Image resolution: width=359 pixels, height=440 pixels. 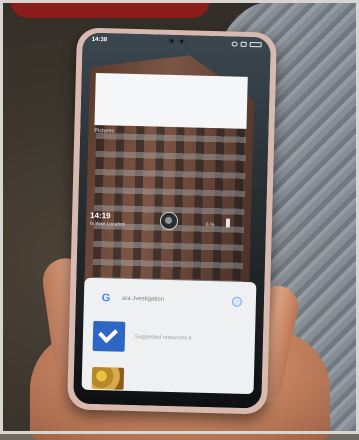 I want to click on notification-cards: G ara Jvestigation Suggested resources 8, so click(x=169, y=336).